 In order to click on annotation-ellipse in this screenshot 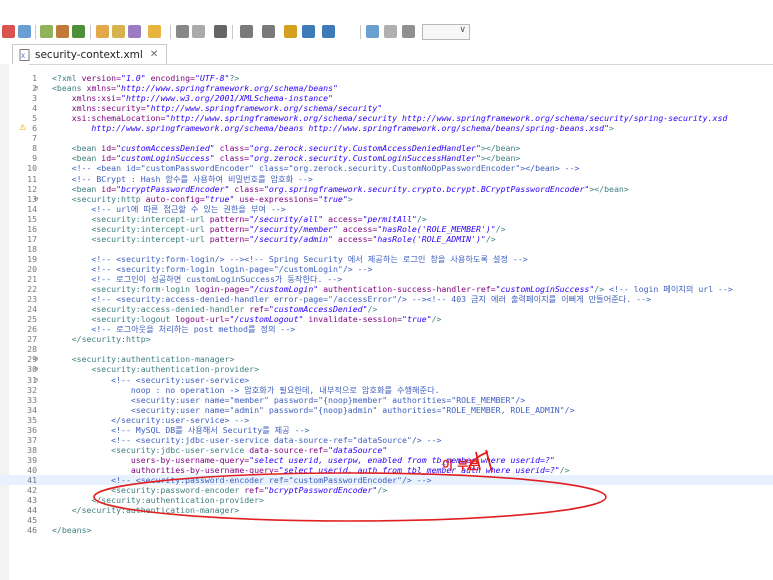, I will do `click(350, 497)`.